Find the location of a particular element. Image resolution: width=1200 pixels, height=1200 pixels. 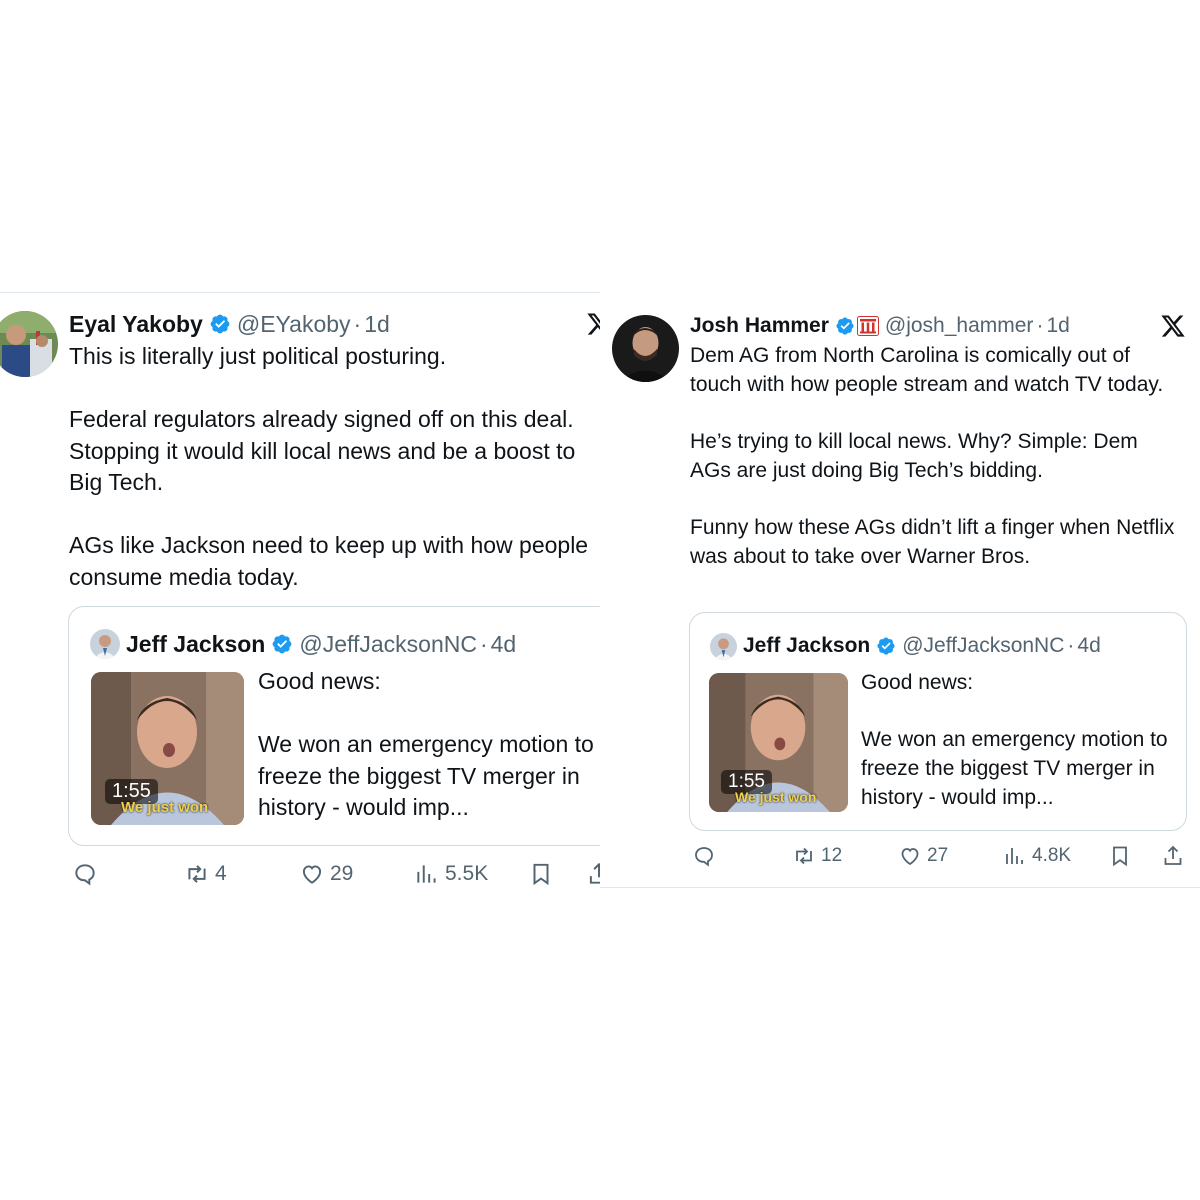

tweet-header: Eyal Yakoby @EYakoby · 1d is located at coordinates (229, 324).